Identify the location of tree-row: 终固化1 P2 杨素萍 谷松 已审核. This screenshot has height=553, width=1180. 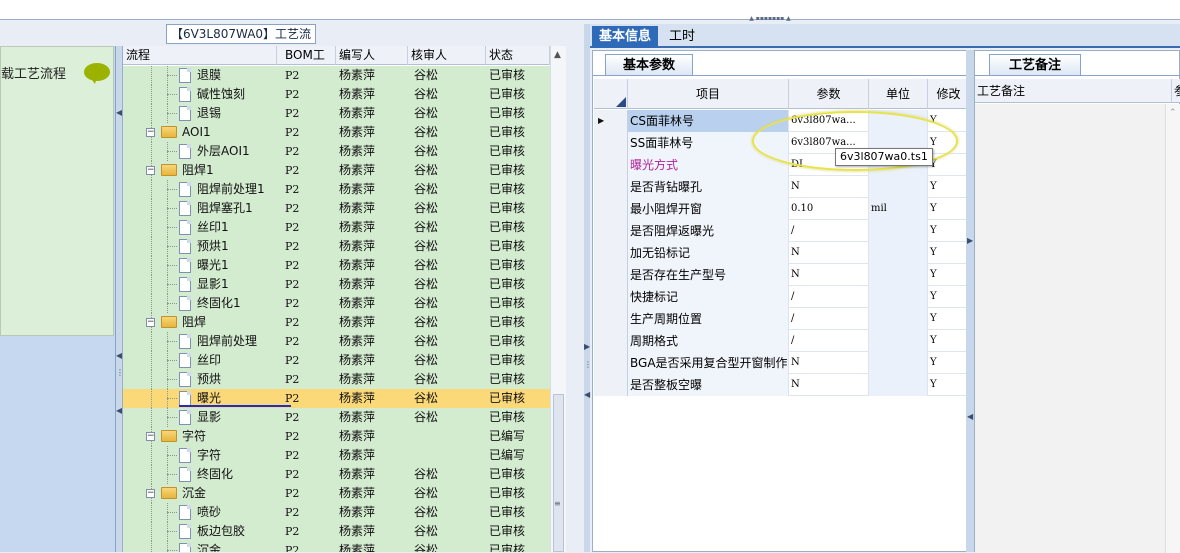
(344, 303).